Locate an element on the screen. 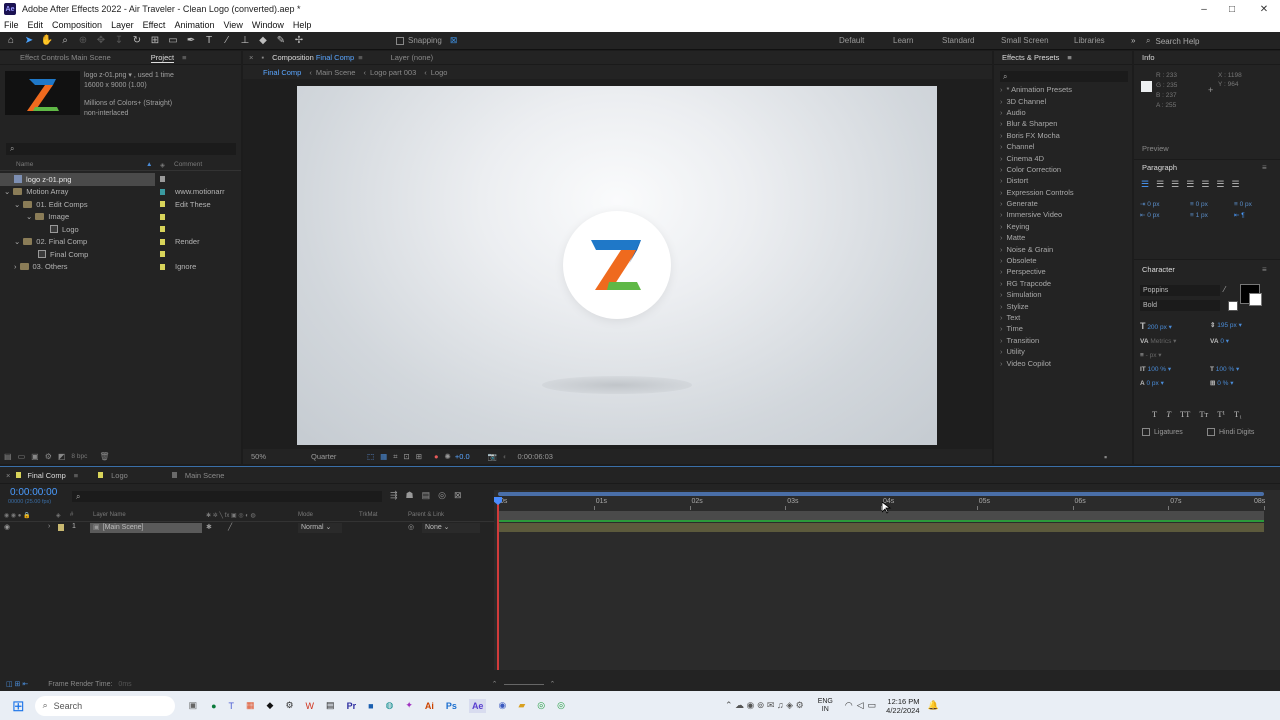 This screenshot has width=1280, height=720. justify-last-right-icon: ☰ is located at coordinates (1220, 184).